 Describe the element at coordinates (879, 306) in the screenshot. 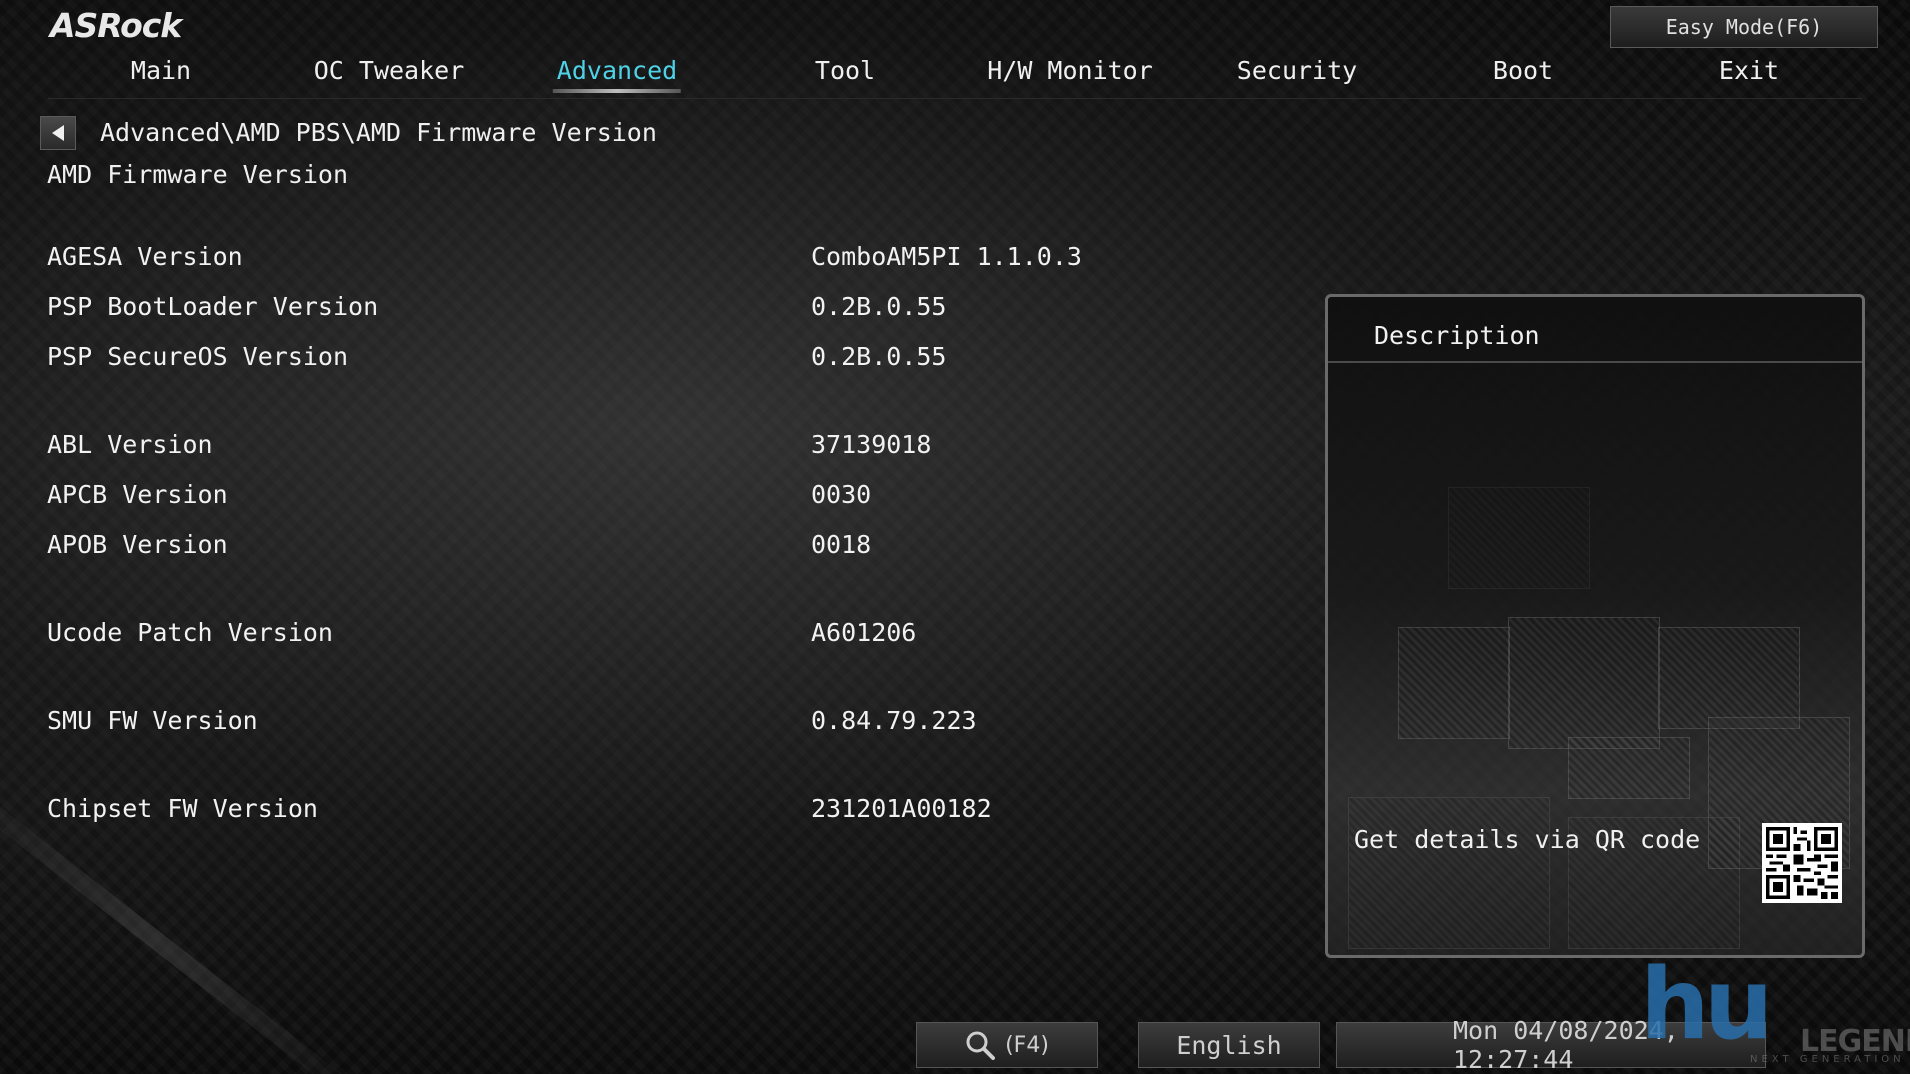

I see `row-value-psp-bootloader: 0.2B.0.55` at that location.